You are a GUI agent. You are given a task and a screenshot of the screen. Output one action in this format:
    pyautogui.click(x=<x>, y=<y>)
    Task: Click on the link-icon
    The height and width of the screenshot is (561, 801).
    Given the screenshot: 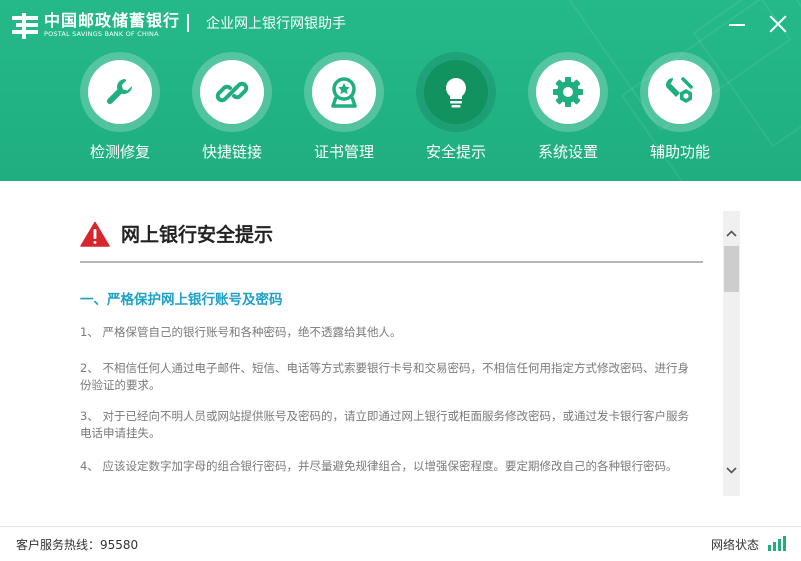 What is the action you would take?
    pyautogui.click(x=232, y=92)
    